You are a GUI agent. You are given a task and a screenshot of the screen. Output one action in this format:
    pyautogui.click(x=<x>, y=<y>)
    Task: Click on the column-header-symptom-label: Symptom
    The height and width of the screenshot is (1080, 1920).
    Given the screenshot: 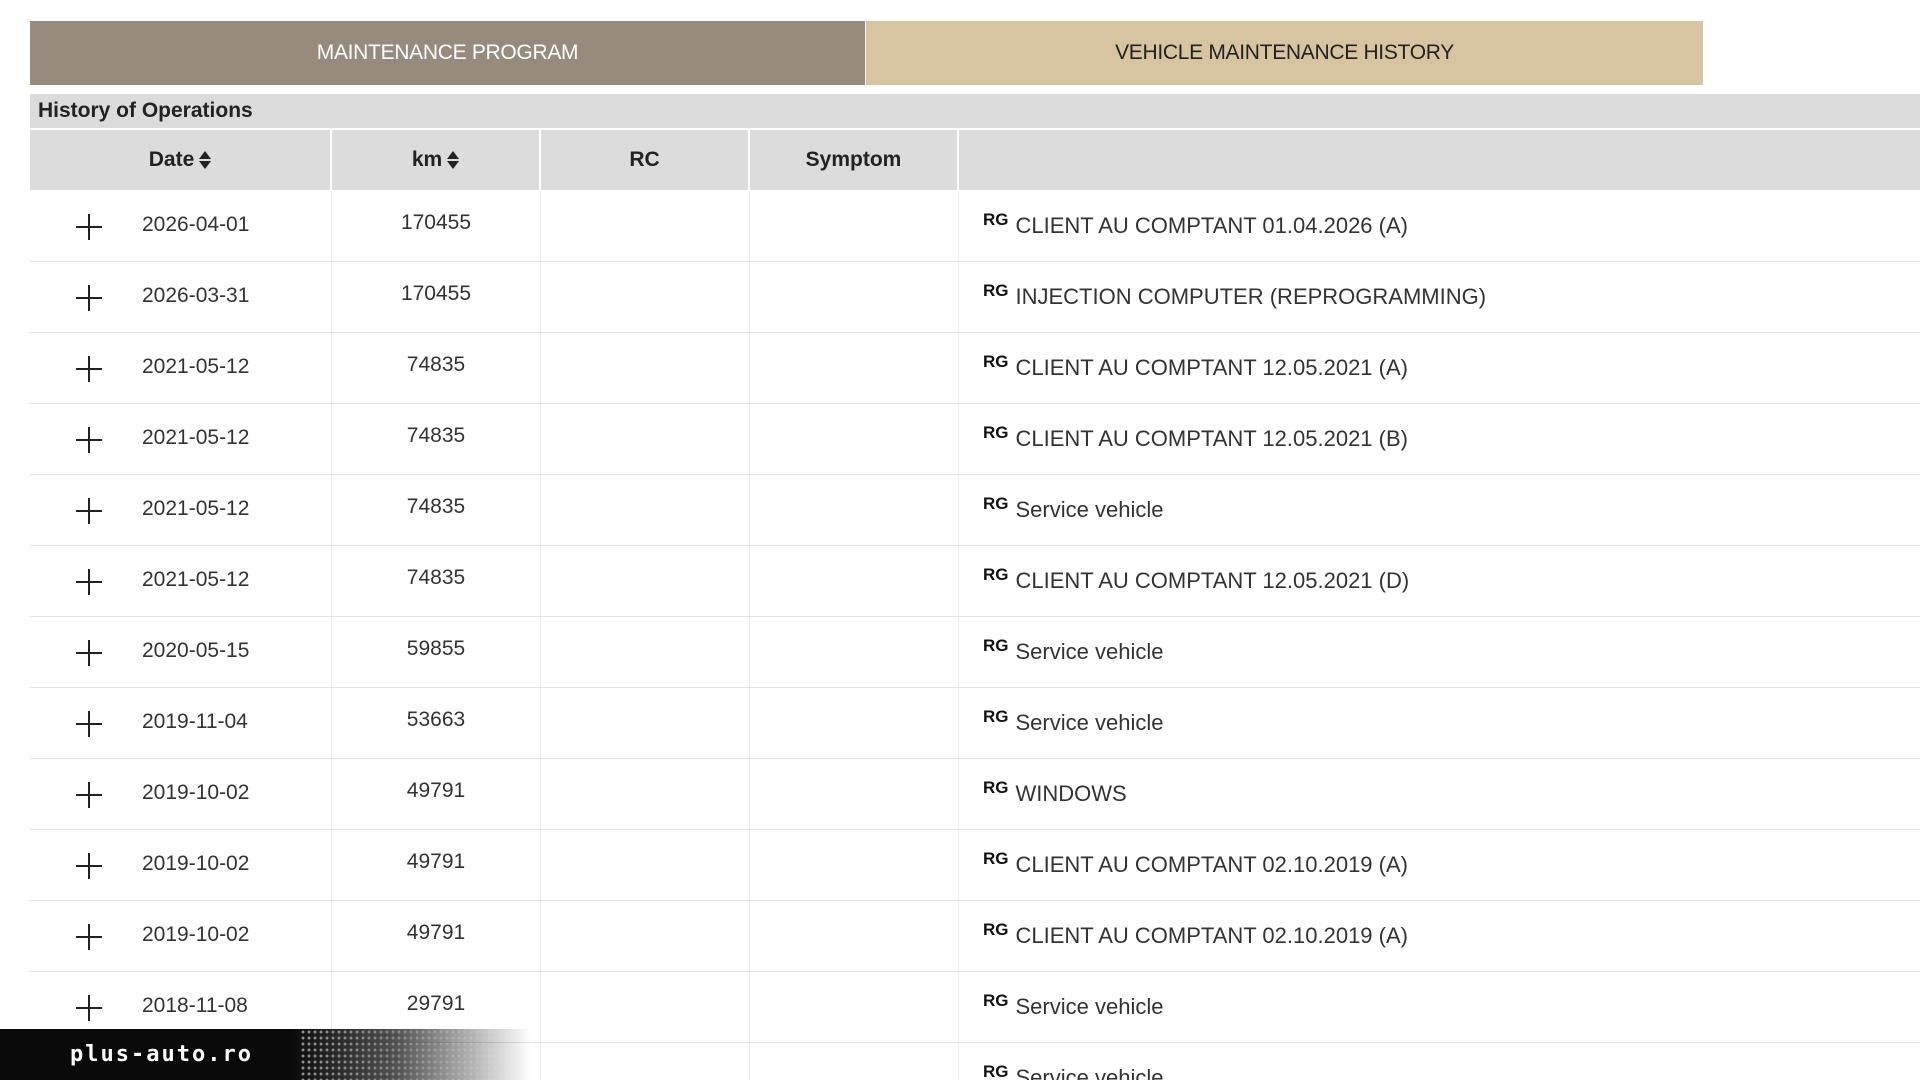 What is the action you would take?
    pyautogui.click(x=853, y=159)
    